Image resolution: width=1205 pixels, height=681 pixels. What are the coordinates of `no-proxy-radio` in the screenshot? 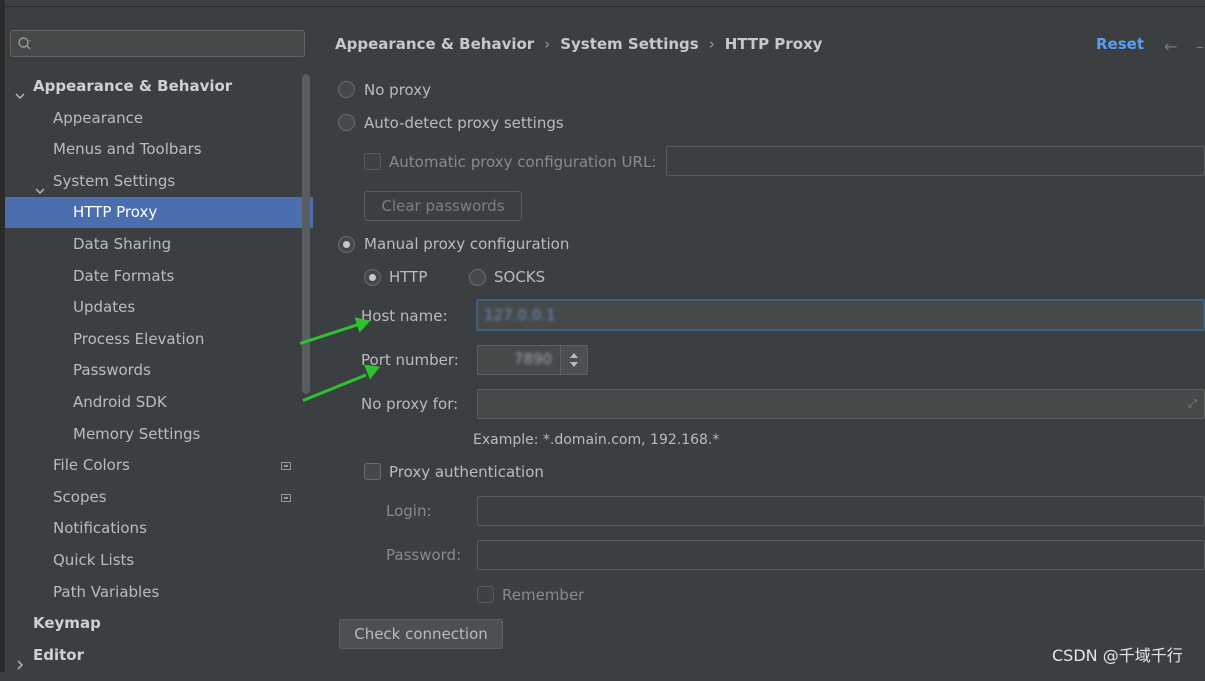 It's located at (346, 89).